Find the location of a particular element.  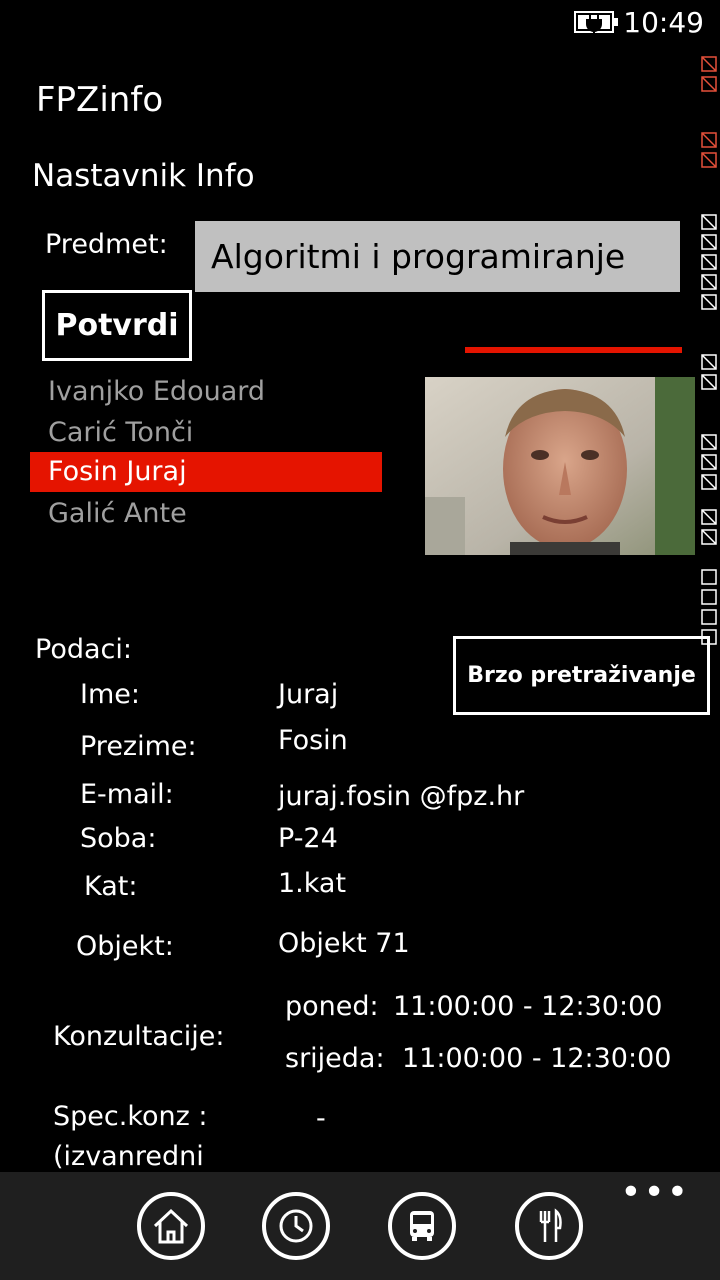

bus-icon is located at coordinates (422, 1226).